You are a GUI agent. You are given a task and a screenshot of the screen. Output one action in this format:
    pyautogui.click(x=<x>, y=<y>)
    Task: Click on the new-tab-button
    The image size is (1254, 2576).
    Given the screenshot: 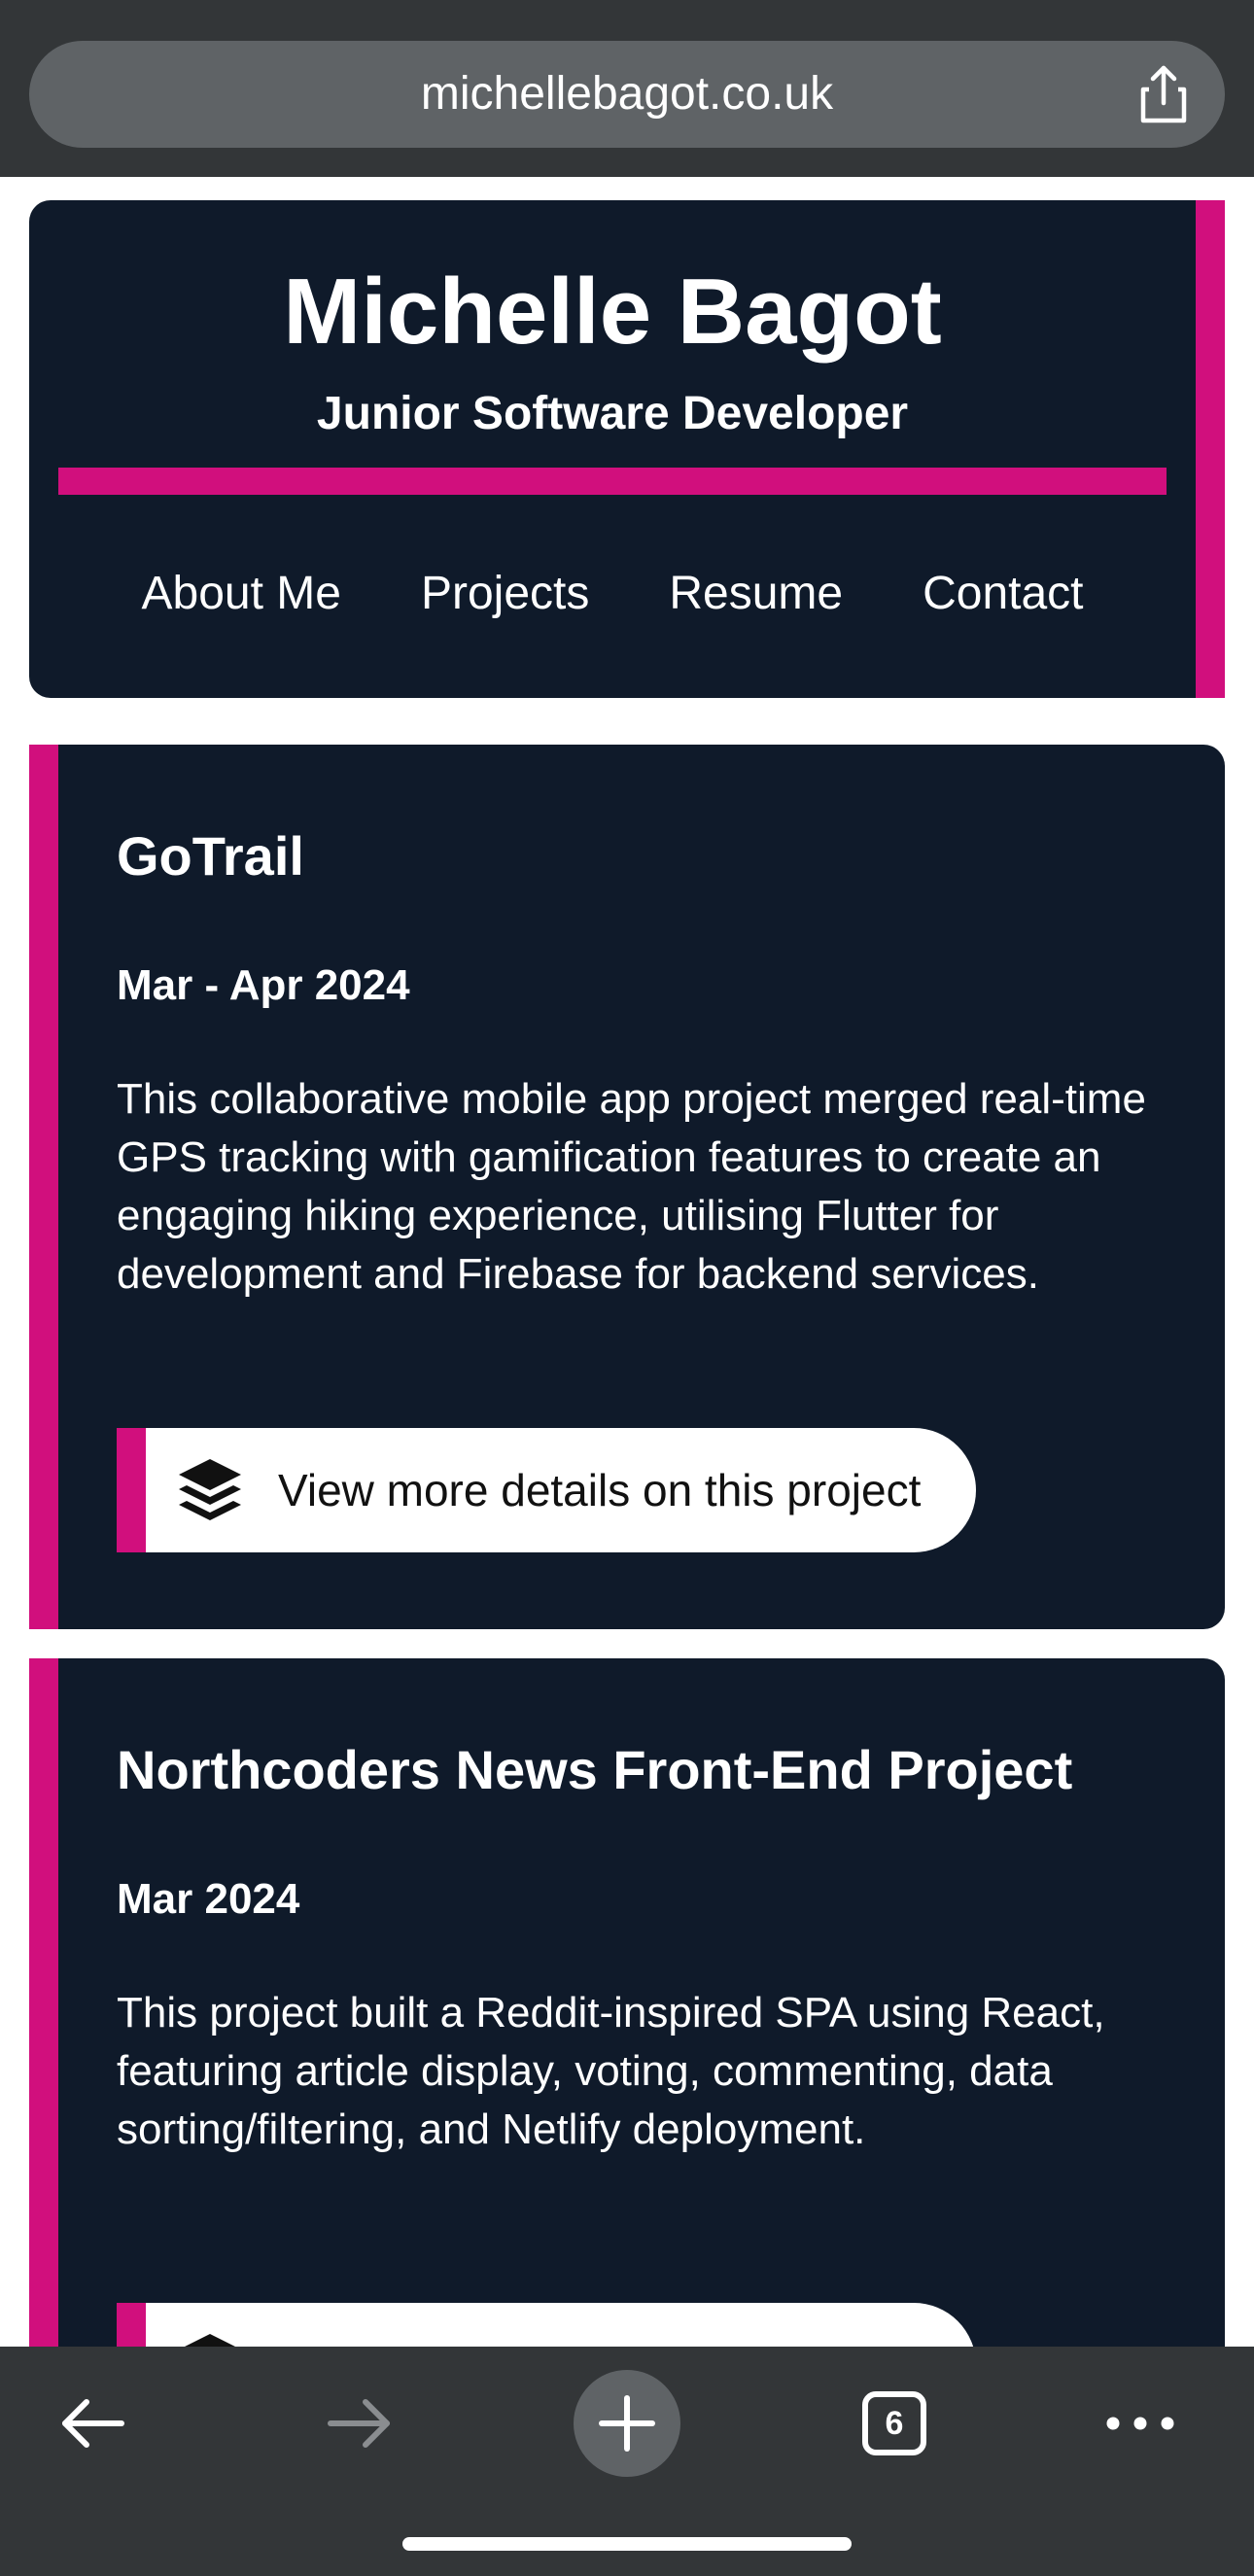 What is the action you would take?
    pyautogui.click(x=627, y=2423)
    